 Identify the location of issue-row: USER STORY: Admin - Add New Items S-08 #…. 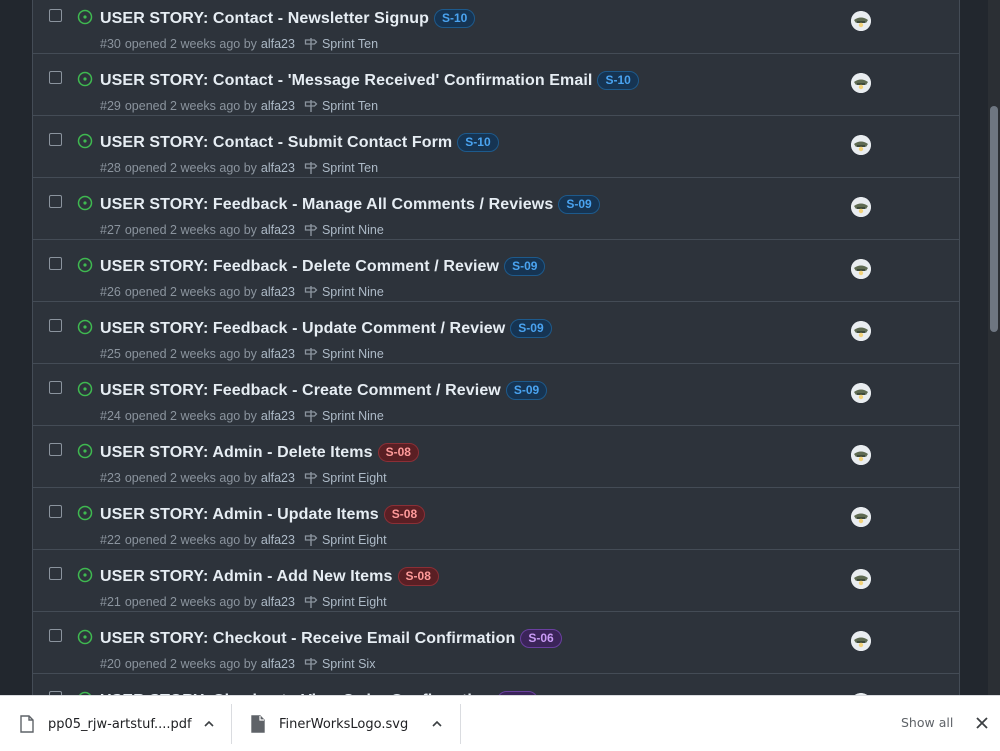
(496, 581).